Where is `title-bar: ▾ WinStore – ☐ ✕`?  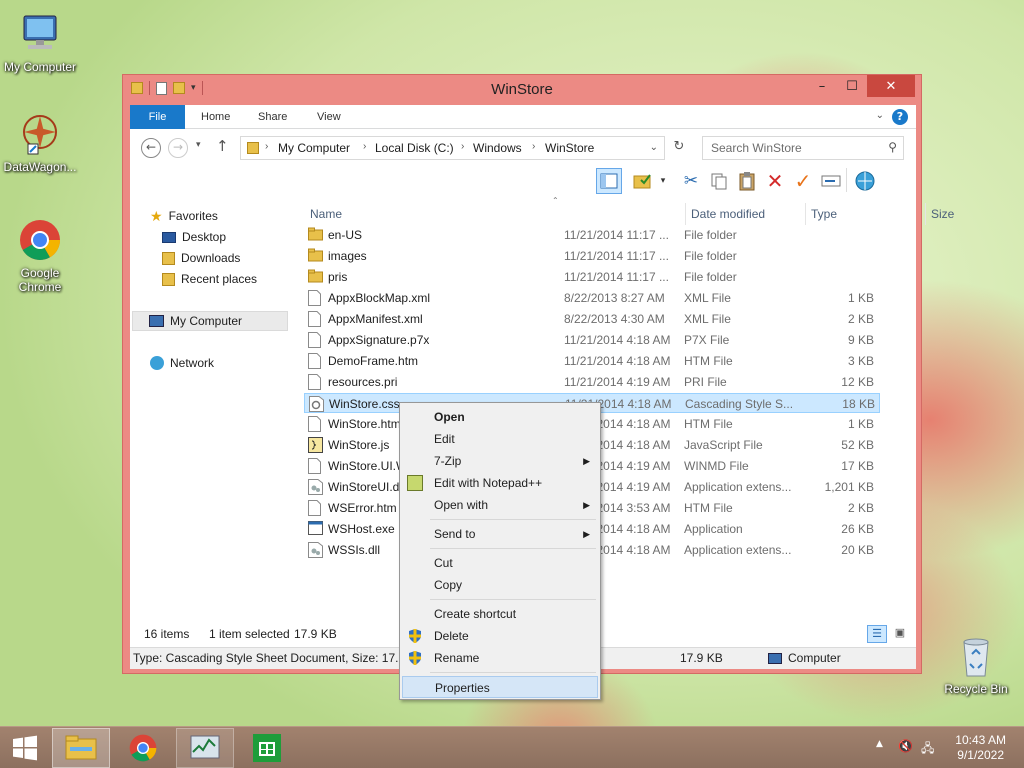 title-bar: ▾ WinStore – ☐ ✕ is located at coordinates (522, 90).